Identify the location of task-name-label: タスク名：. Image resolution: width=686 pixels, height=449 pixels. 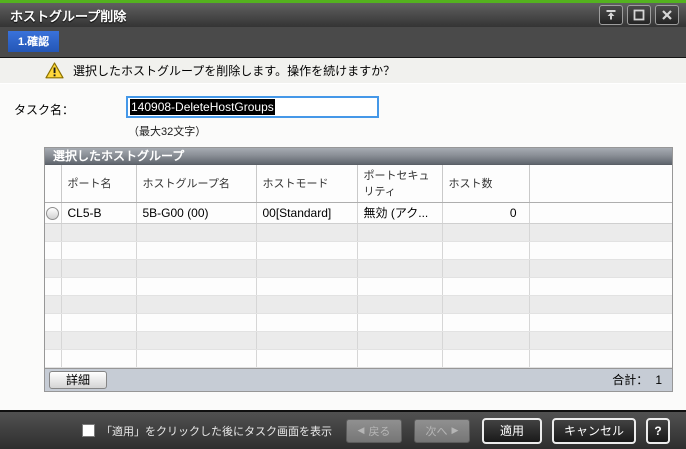
(44, 110).